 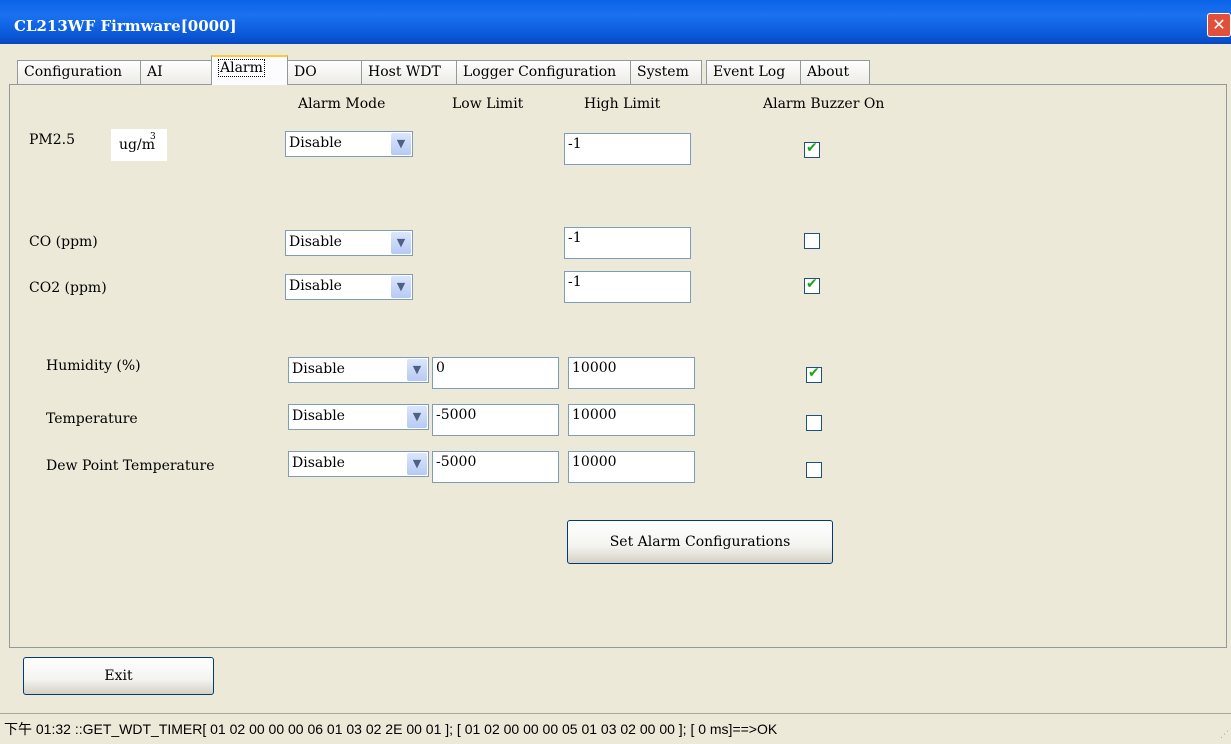 I want to click on tab-do: DO, so click(x=324, y=72).